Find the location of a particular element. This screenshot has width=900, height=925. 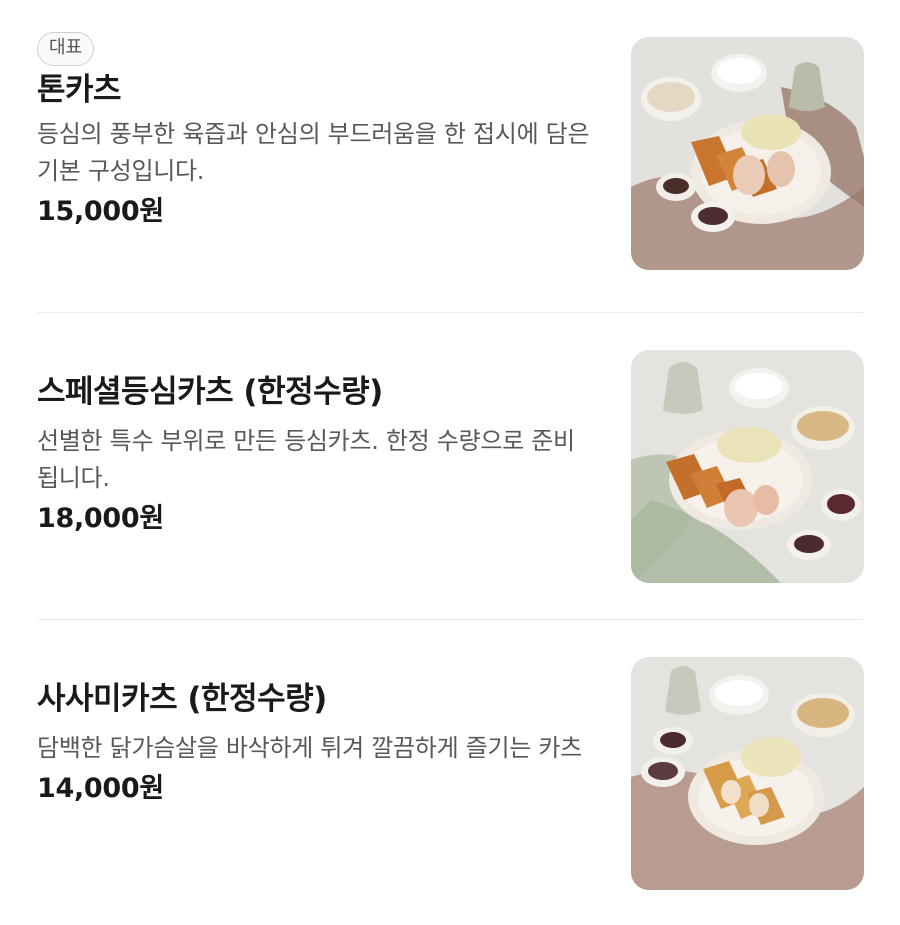

menu-item-description: 담백한 닭가슴살을 바삭하게 튀겨 깔끔하게 즐기는 카츠 is located at coordinates (309, 748).